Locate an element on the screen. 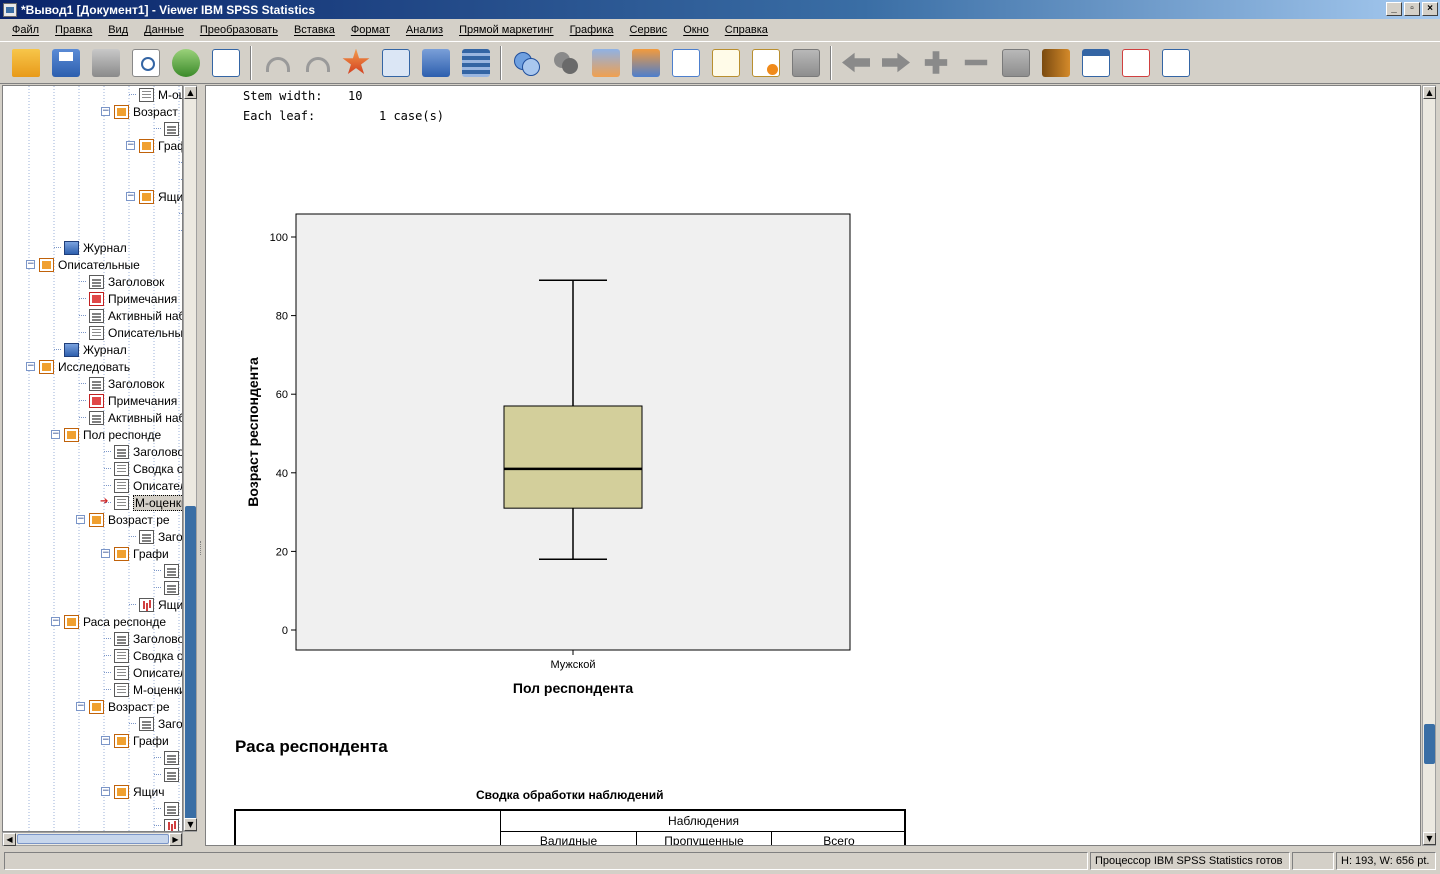 The height and width of the screenshot is (874, 1440). split-file-button is located at coordinates (606, 63).